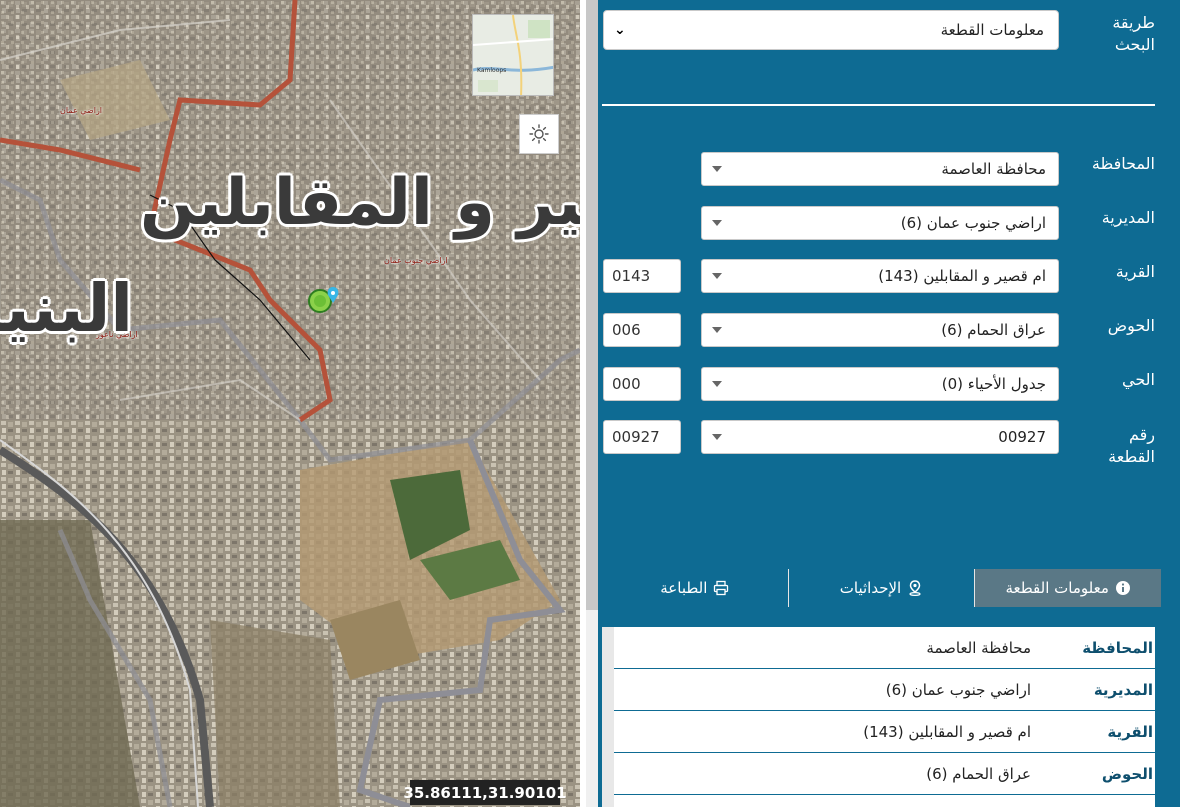  What do you see at coordinates (416, 260) in the screenshot?
I see `land-label-south-amman: اراضي جنوب عمان` at bounding box center [416, 260].